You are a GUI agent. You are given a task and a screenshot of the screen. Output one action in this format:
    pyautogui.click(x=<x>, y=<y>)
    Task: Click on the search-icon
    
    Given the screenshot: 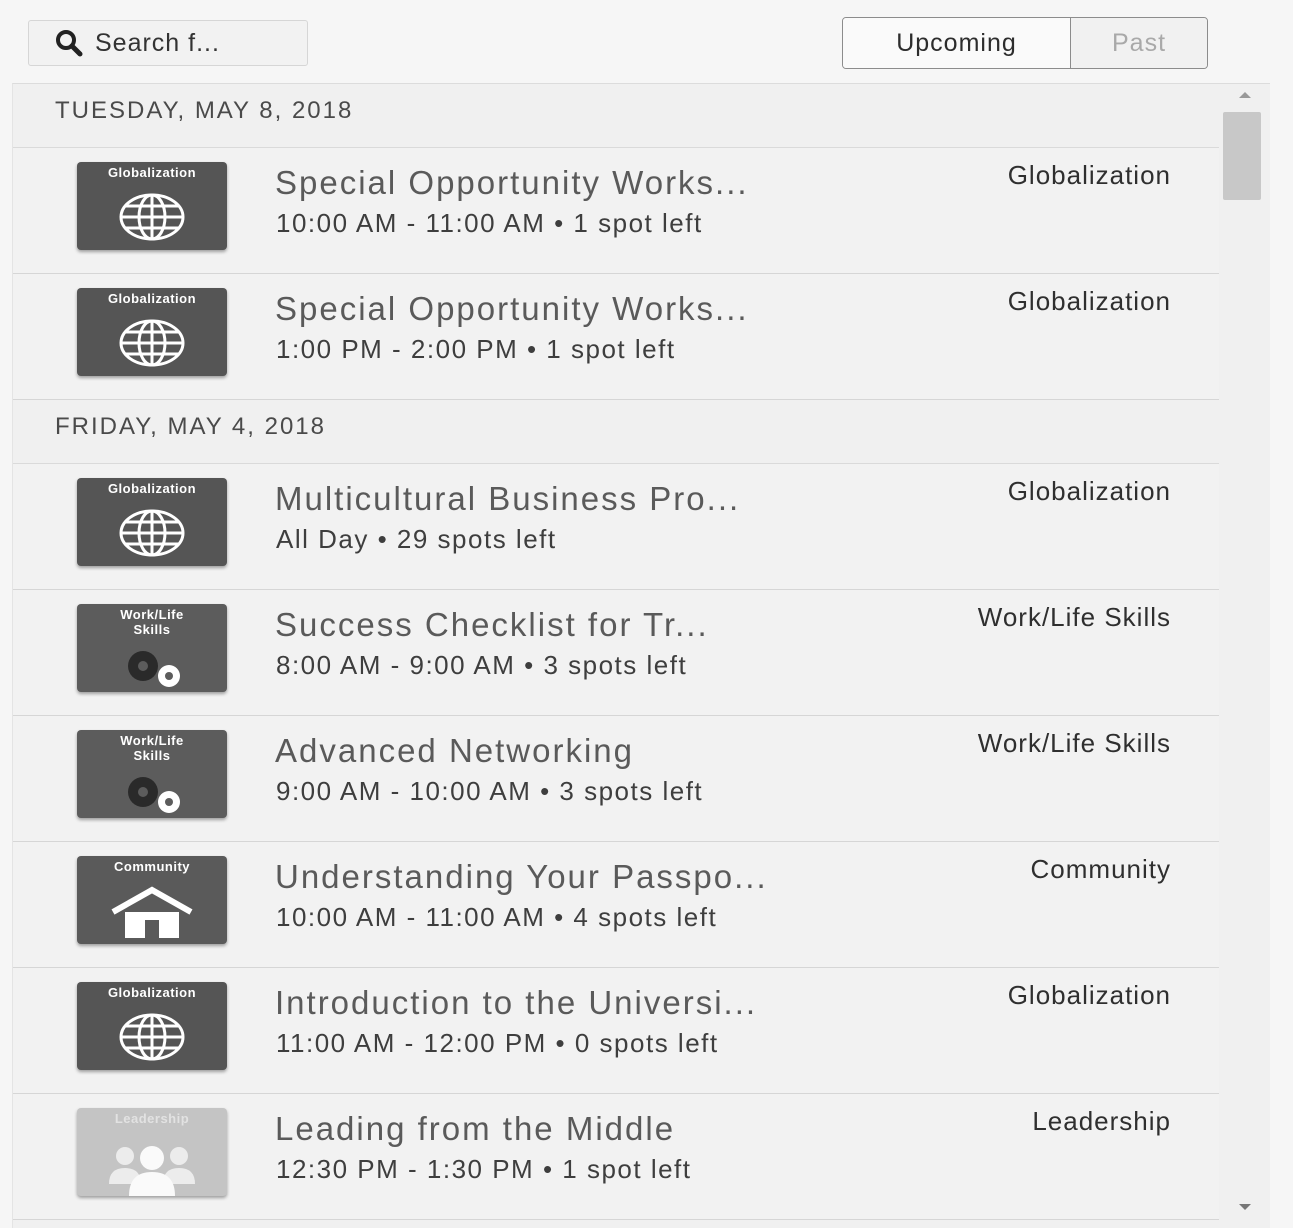 What is the action you would take?
    pyautogui.click(x=69, y=43)
    